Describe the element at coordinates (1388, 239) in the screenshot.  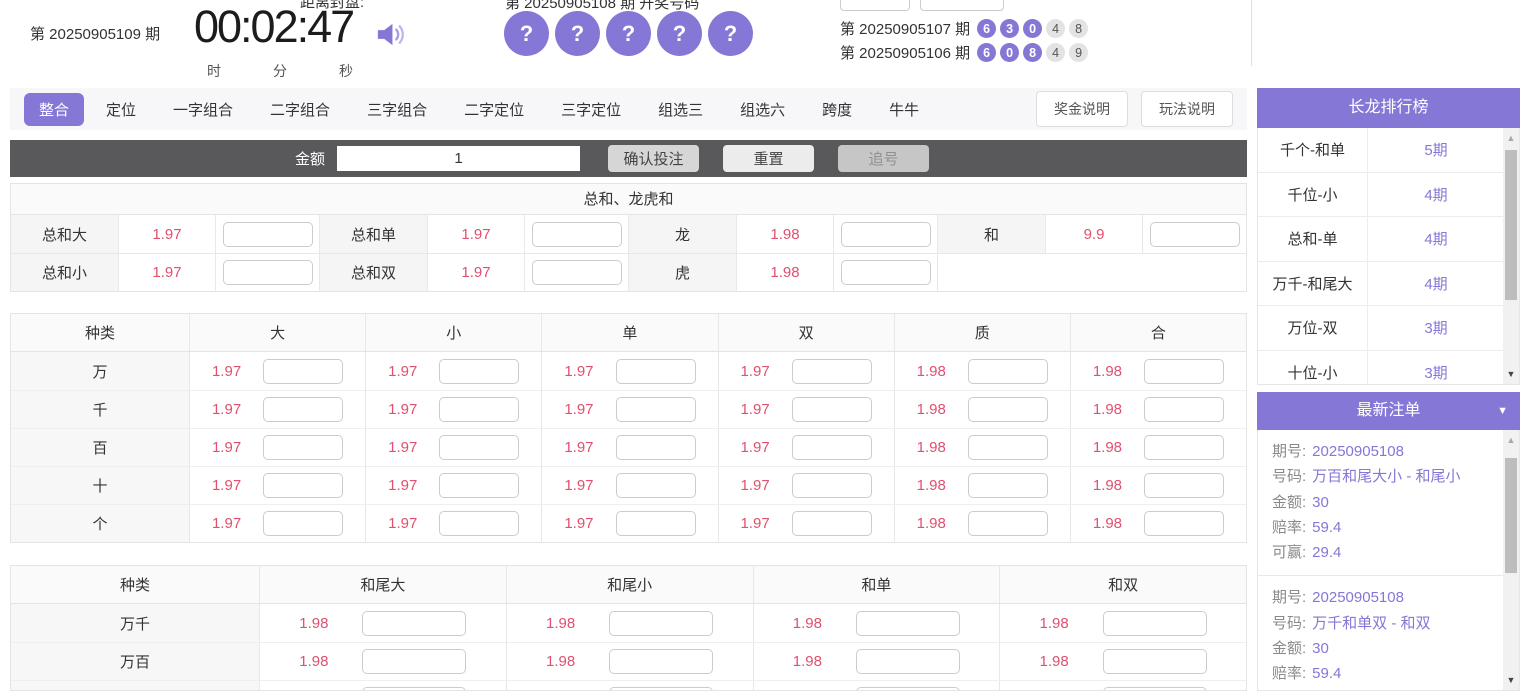
I see `dragon-row: 总和-单 4期` at that location.